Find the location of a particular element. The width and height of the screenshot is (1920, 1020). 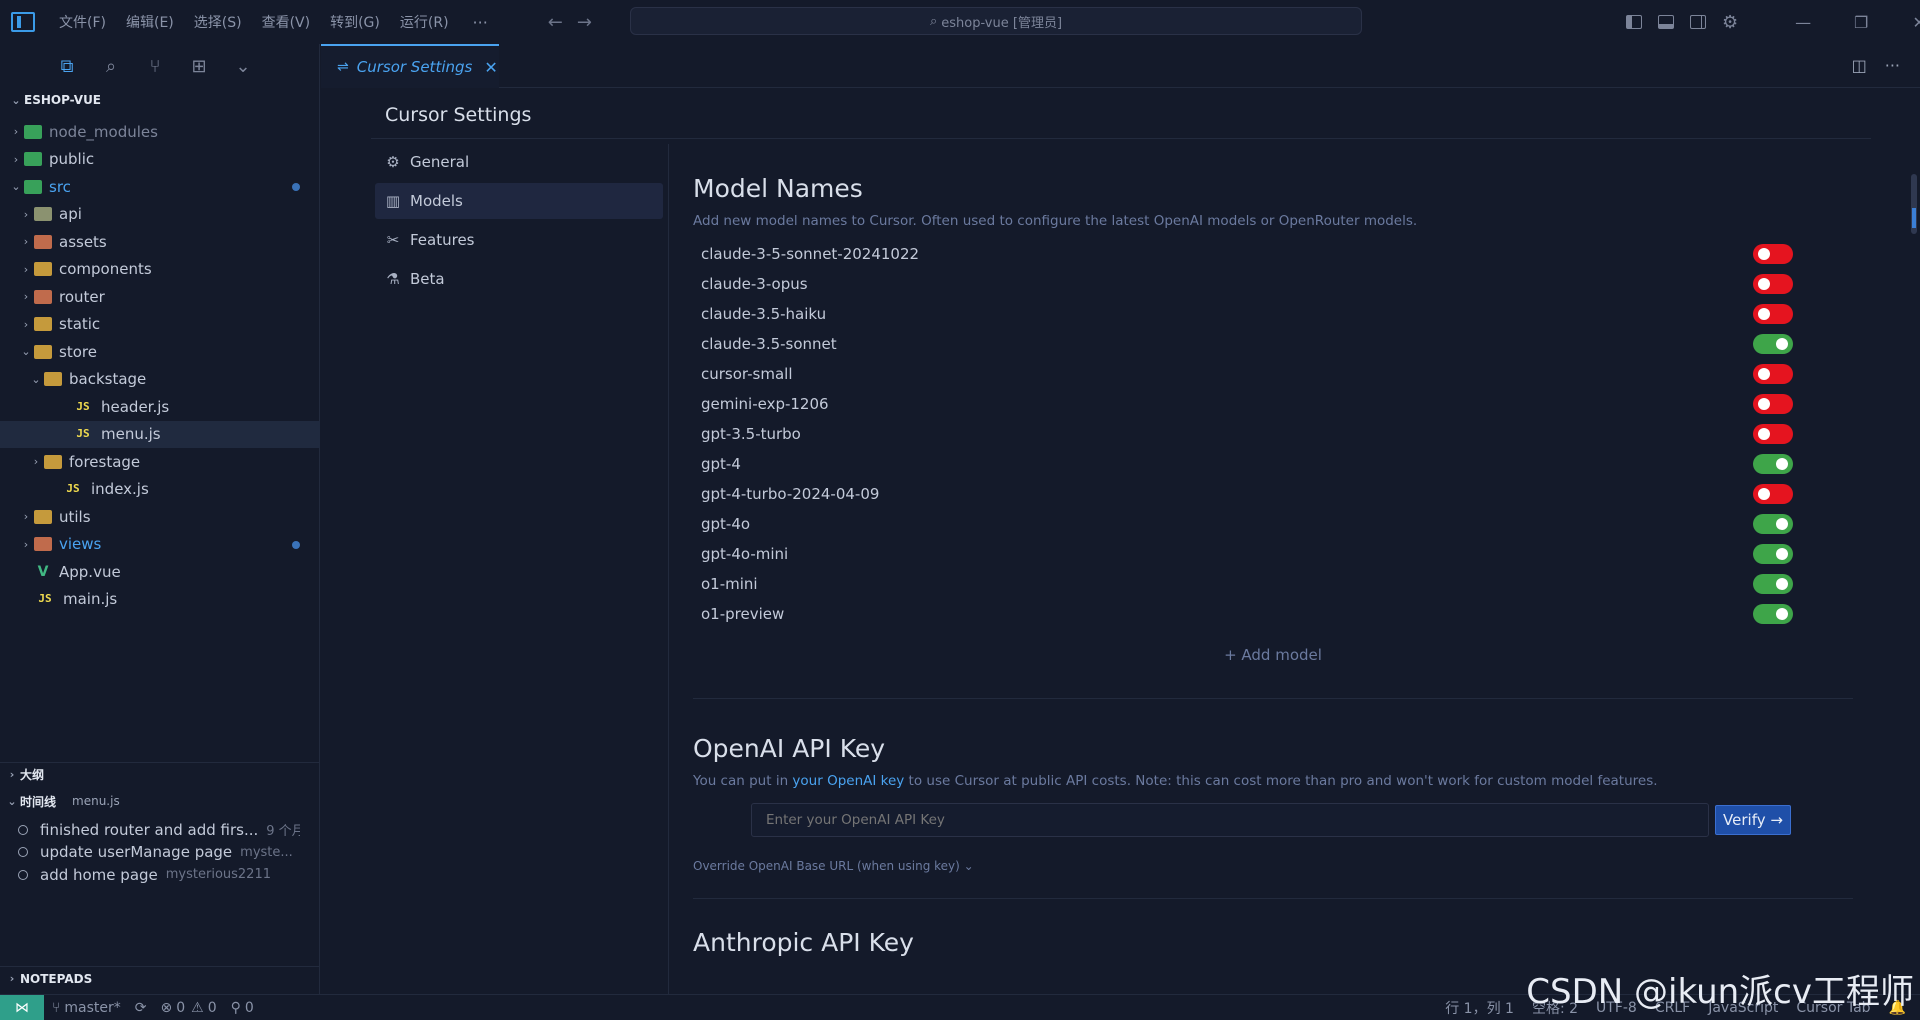

tree-item-label: header.js is located at coordinates (135, 406).